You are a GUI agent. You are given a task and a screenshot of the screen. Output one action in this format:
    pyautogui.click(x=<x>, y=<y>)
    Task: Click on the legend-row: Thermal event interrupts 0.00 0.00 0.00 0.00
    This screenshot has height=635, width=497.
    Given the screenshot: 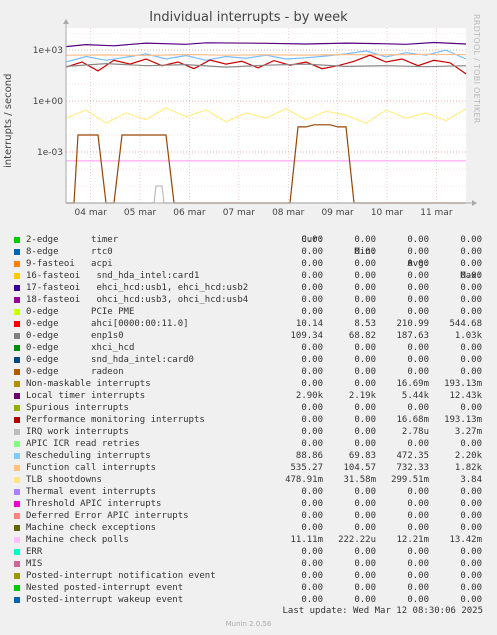 What is the action you would take?
    pyautogui.click(x=252, y=492)
    